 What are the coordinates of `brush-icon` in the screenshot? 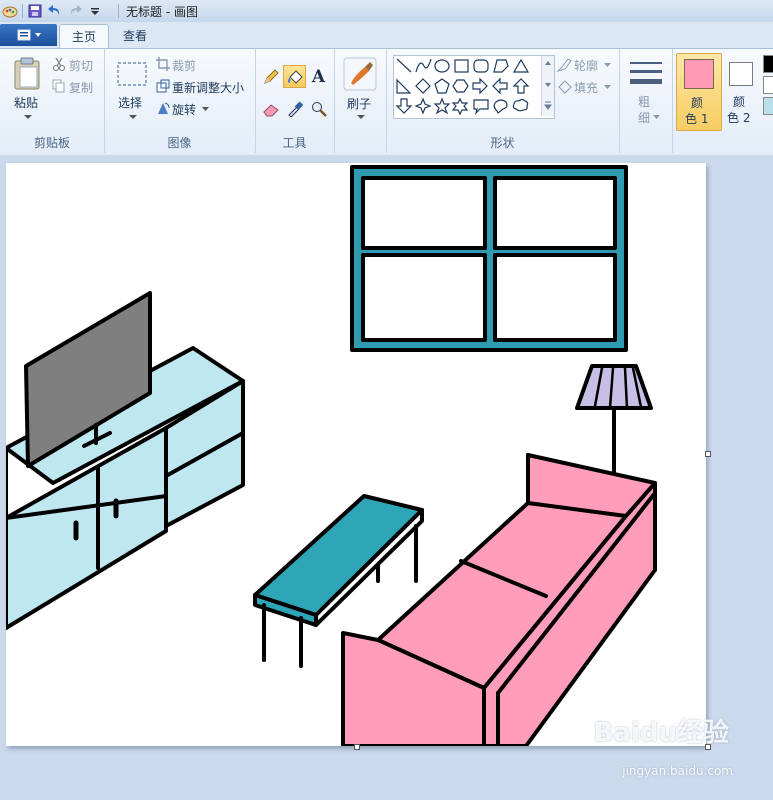 It's located at (360, 74).